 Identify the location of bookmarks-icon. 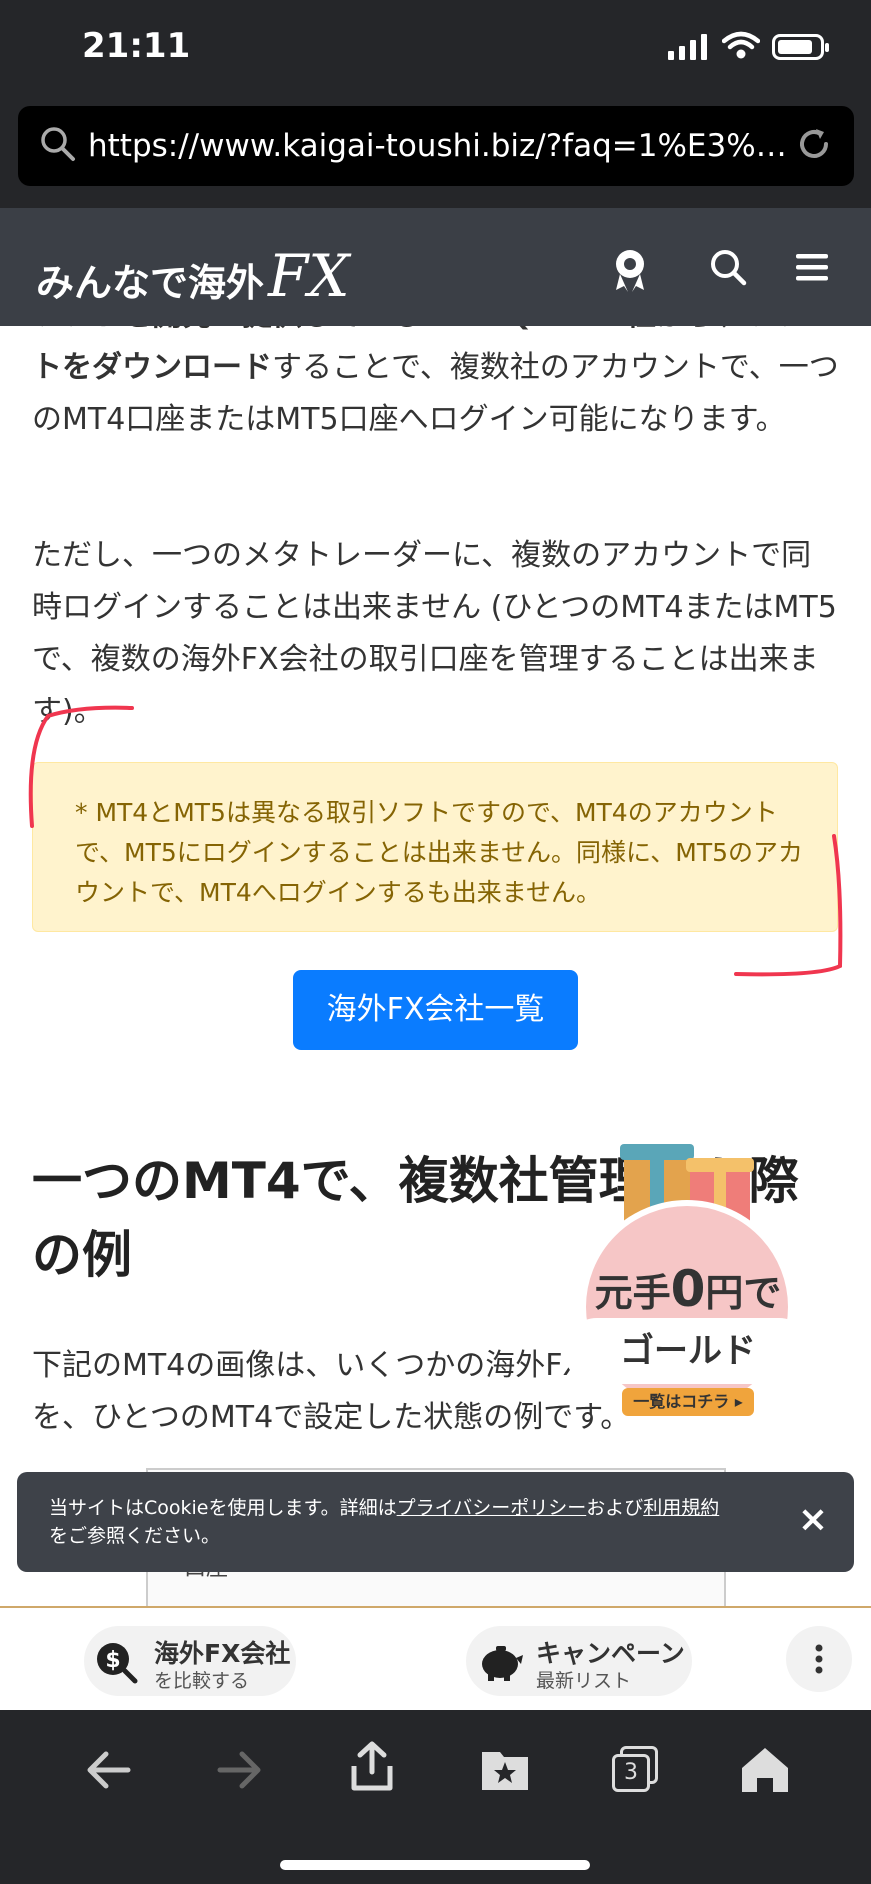
(505, 1769).